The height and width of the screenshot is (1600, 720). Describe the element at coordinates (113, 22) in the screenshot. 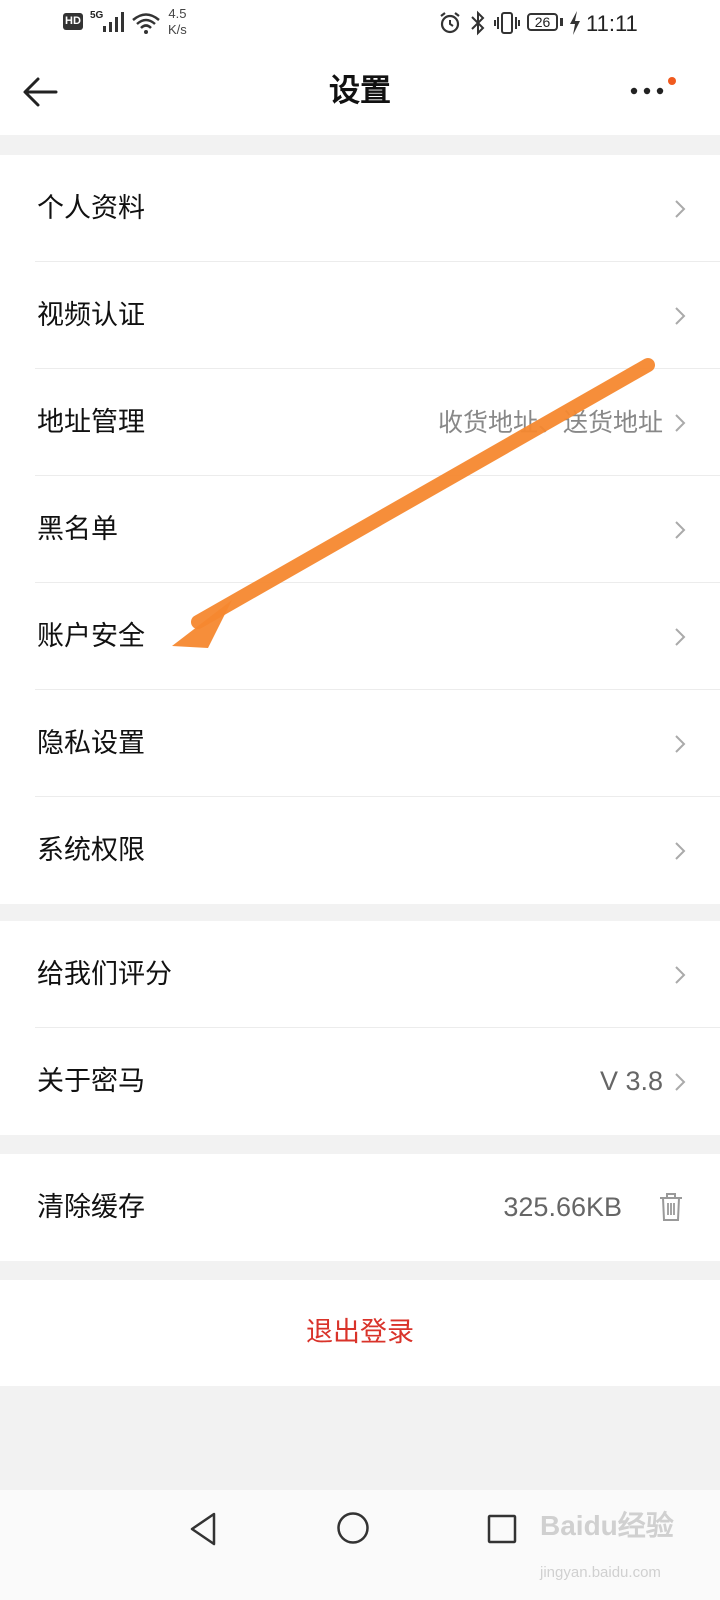

I see `signal-icon` at that location.